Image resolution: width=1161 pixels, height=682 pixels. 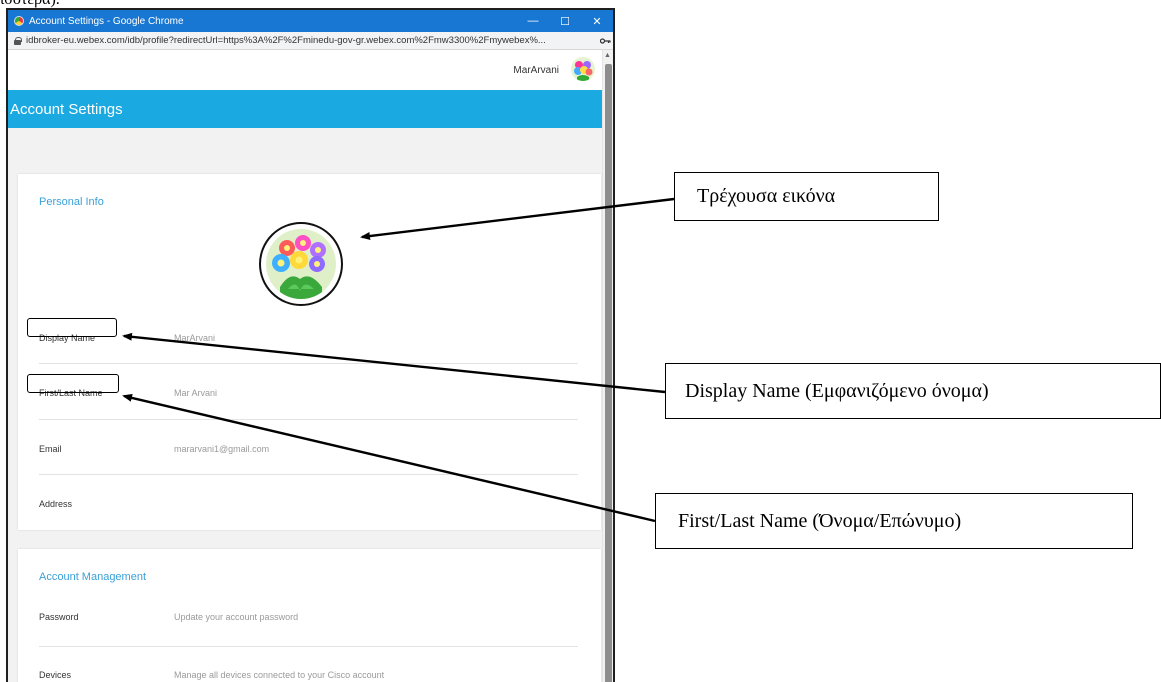 What do you see at coordinates (389, 458) in the screenshot?
I see `first-last-name-arrow` at bounding box center [389, 458].